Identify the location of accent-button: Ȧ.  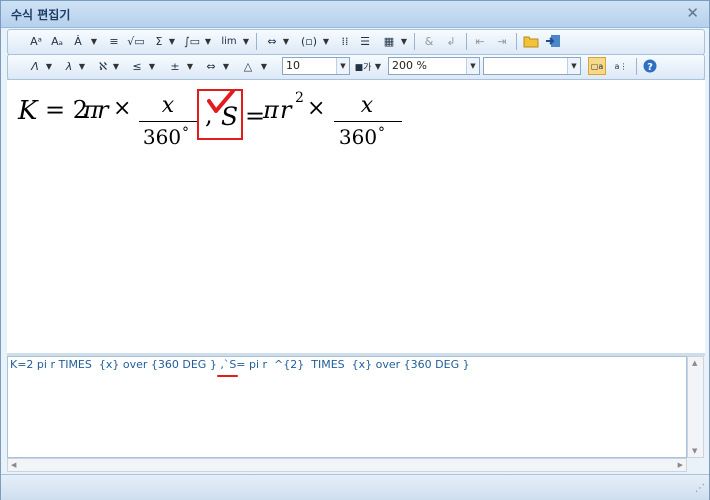
(78, 41).